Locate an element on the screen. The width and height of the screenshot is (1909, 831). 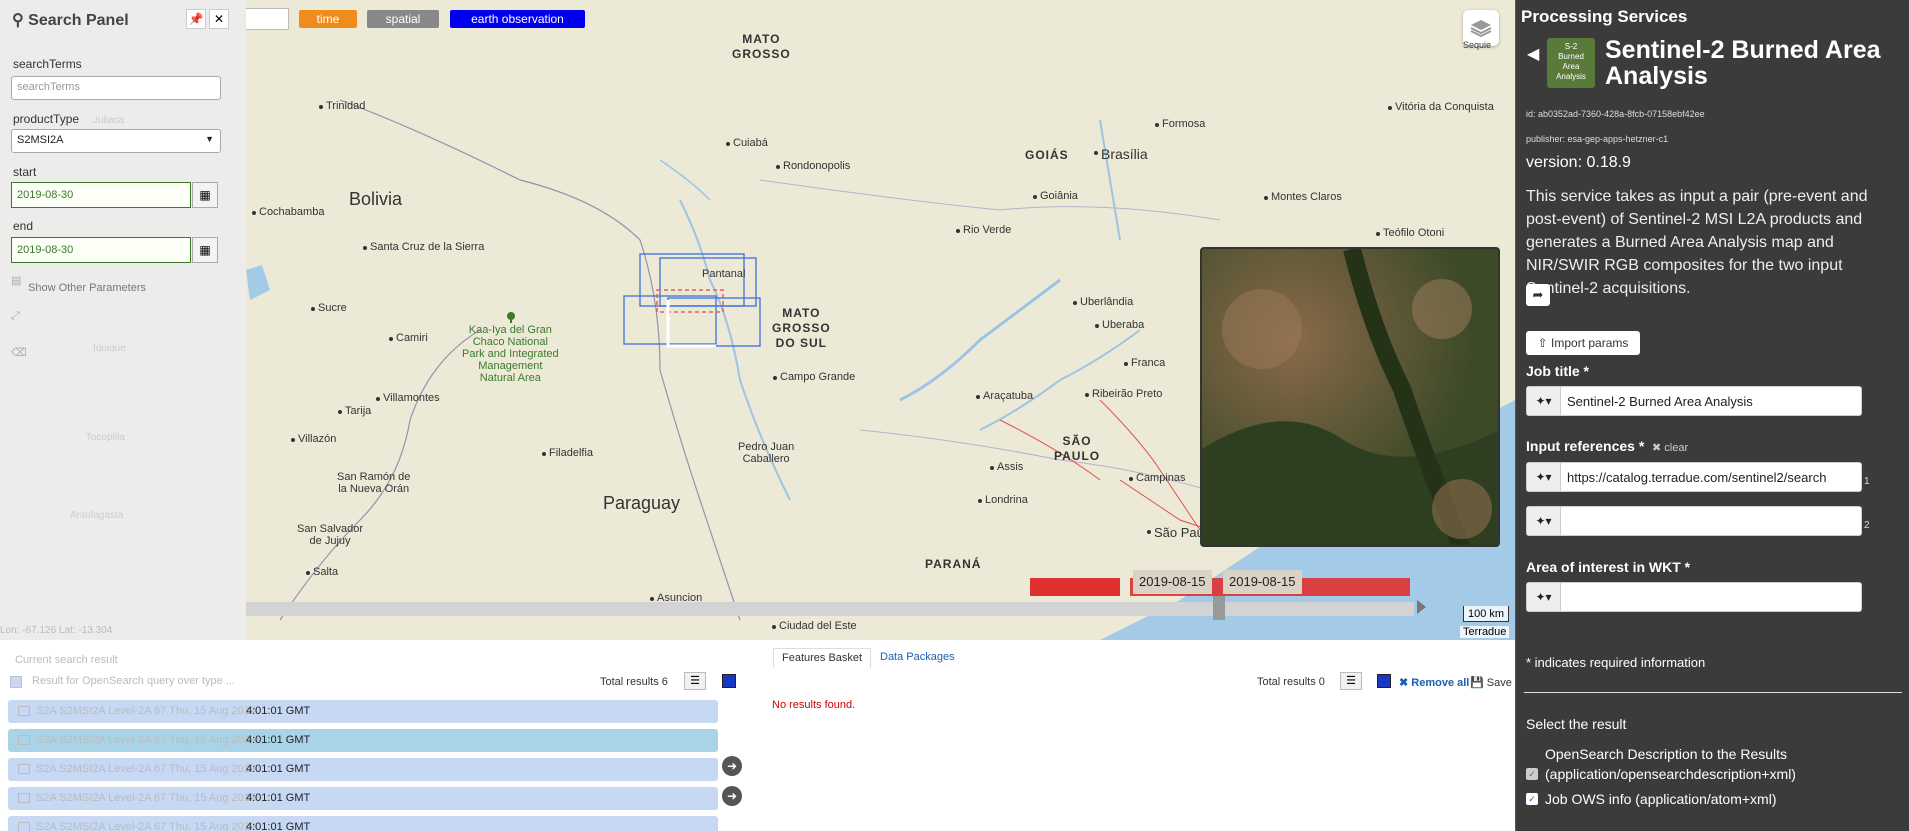
results-total: Total results 6 is located at coordinates (634, 682).